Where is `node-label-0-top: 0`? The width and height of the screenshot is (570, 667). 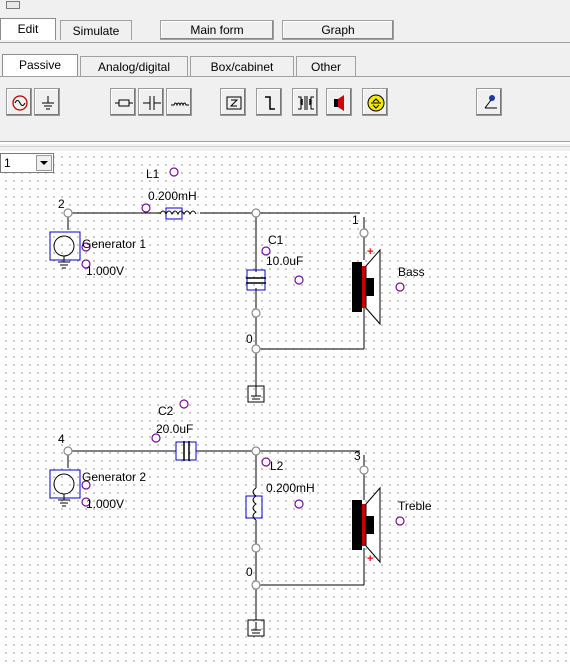
node-label-0-top: 0 is located at coordinates (249, 339).